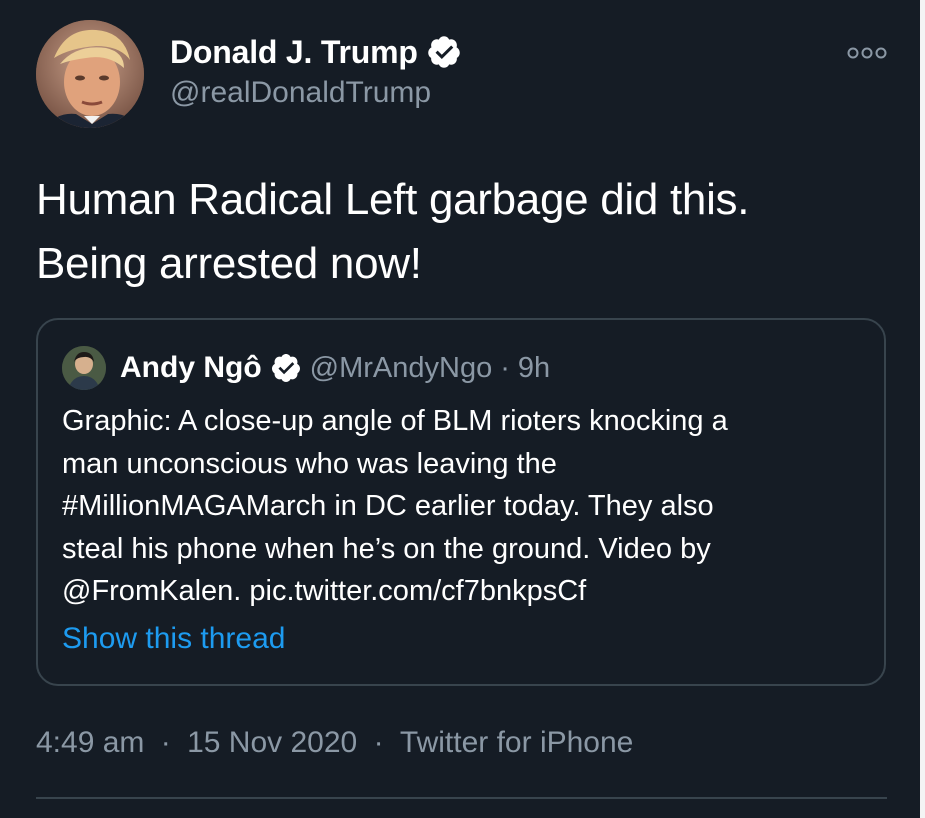  I want to click on quoted-header: Andy Ngô @MrAndyNgo · 9h, so click(335, 368).